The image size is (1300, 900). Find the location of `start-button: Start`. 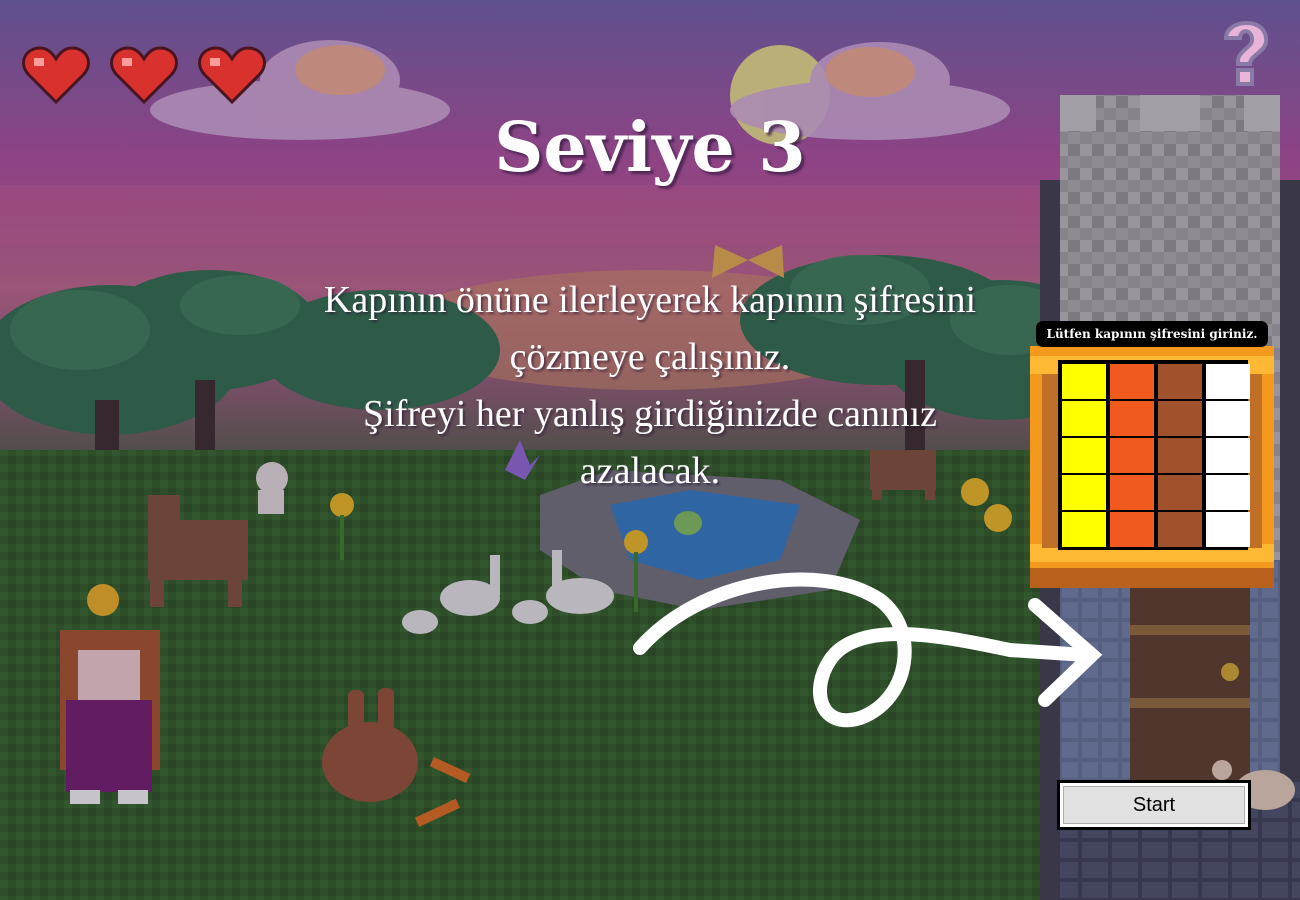

start-button: Start is located at coordinates (1154, 805).